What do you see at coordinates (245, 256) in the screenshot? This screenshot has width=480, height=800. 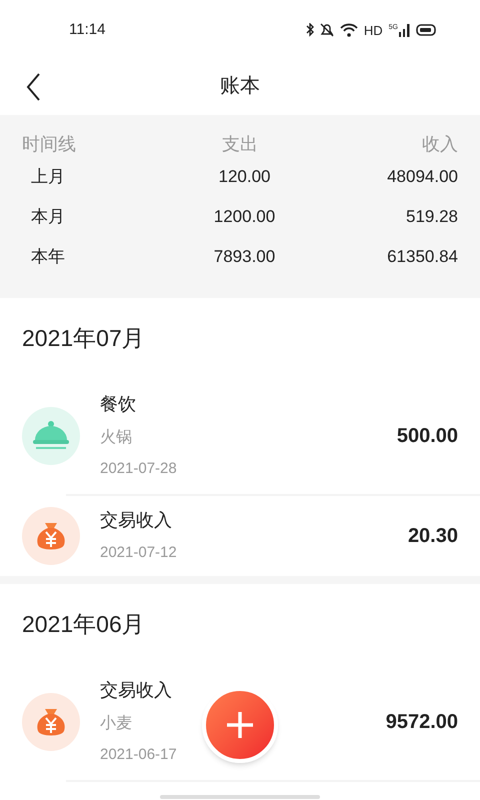 I see `expense-value: 7893.00` at bounding box center [245, 256].